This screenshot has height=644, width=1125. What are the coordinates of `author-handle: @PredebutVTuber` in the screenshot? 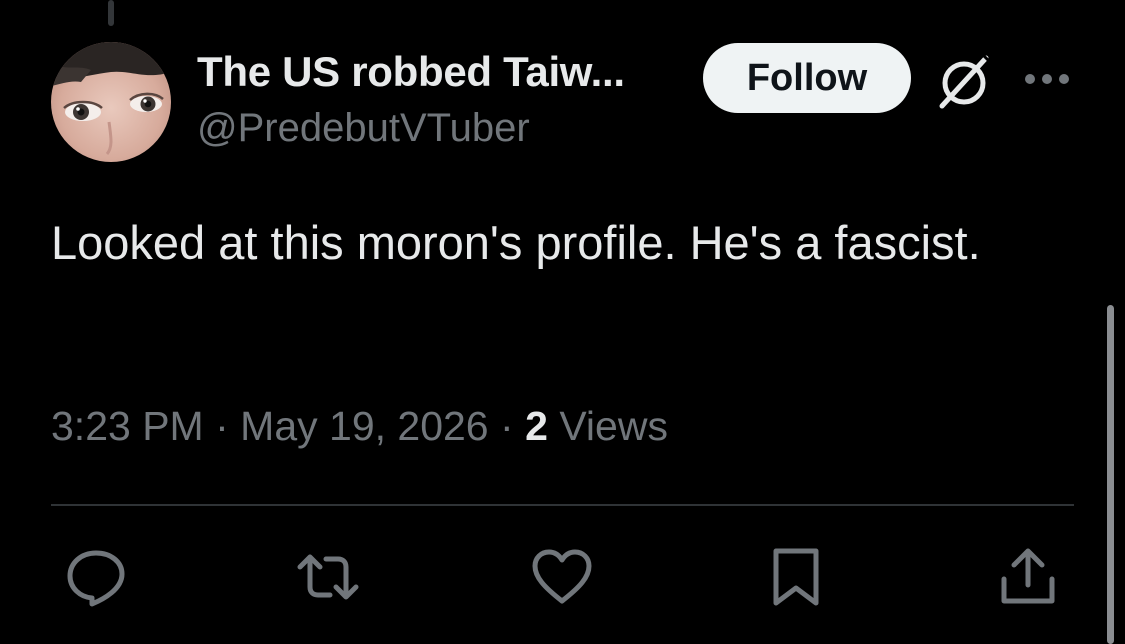 It's located at (437, 128).